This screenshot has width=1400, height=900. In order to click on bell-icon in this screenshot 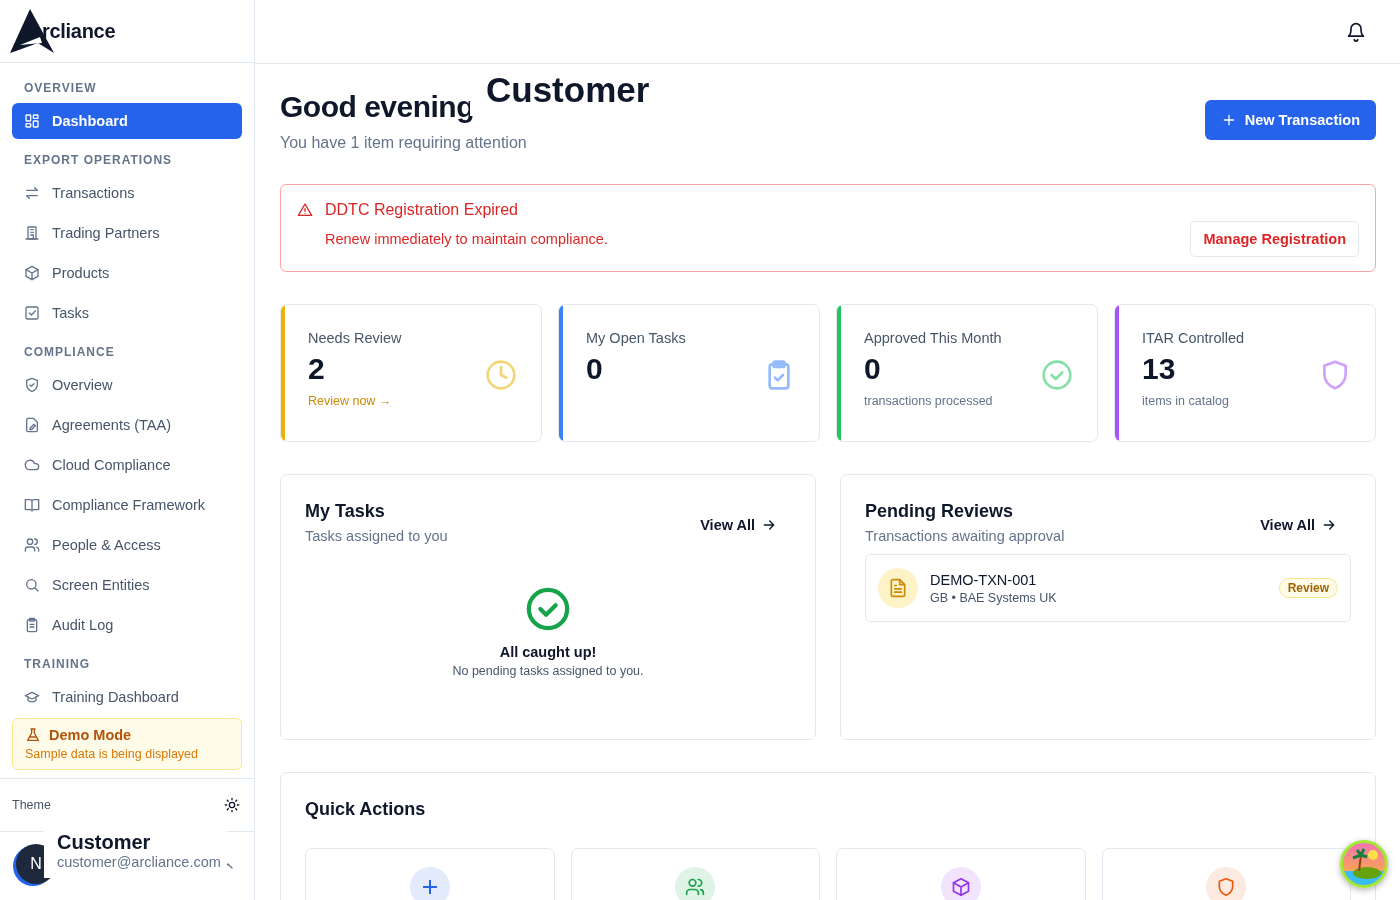, I will do `click(1356, 31)`.